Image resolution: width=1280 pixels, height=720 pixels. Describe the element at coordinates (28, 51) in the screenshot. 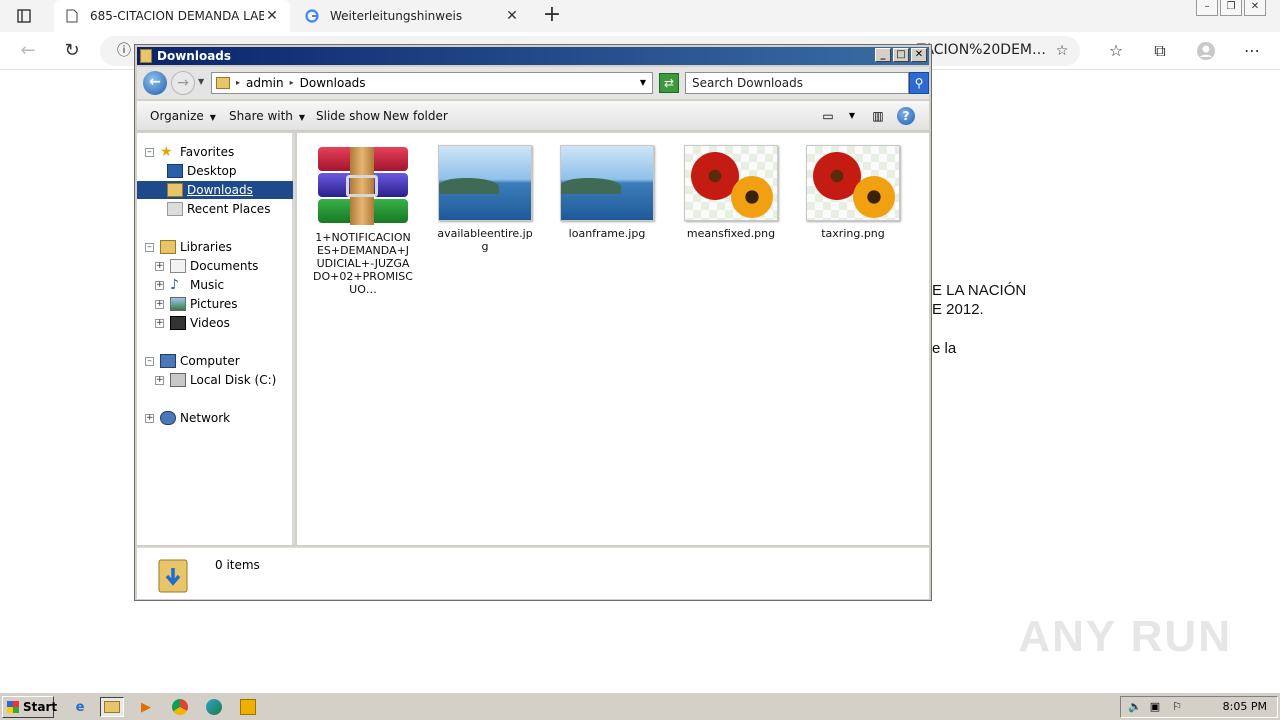

I see `back-icon: ←` at that location.